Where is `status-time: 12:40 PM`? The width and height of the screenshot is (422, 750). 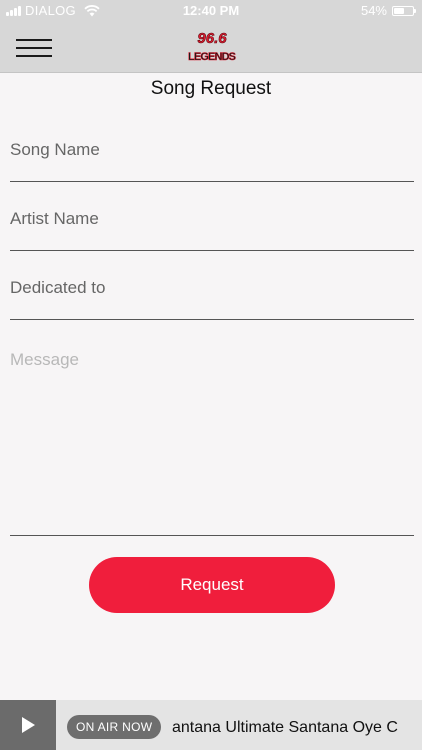 status-time: 12:40 PM is located at coordinates (211, 10).